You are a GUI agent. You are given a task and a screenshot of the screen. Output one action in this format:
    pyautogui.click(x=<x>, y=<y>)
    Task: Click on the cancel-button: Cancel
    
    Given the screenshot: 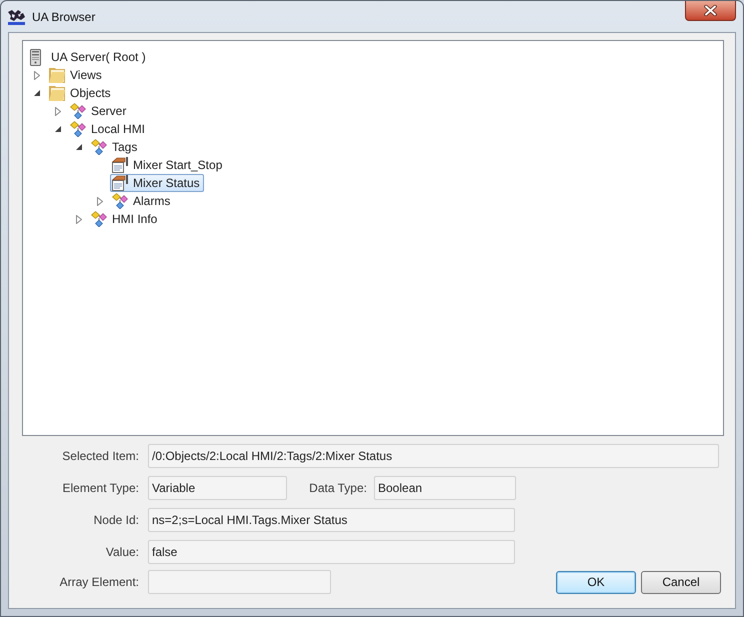 What is the action you would take?
    pyautogui.click(x=681, y=582)
    